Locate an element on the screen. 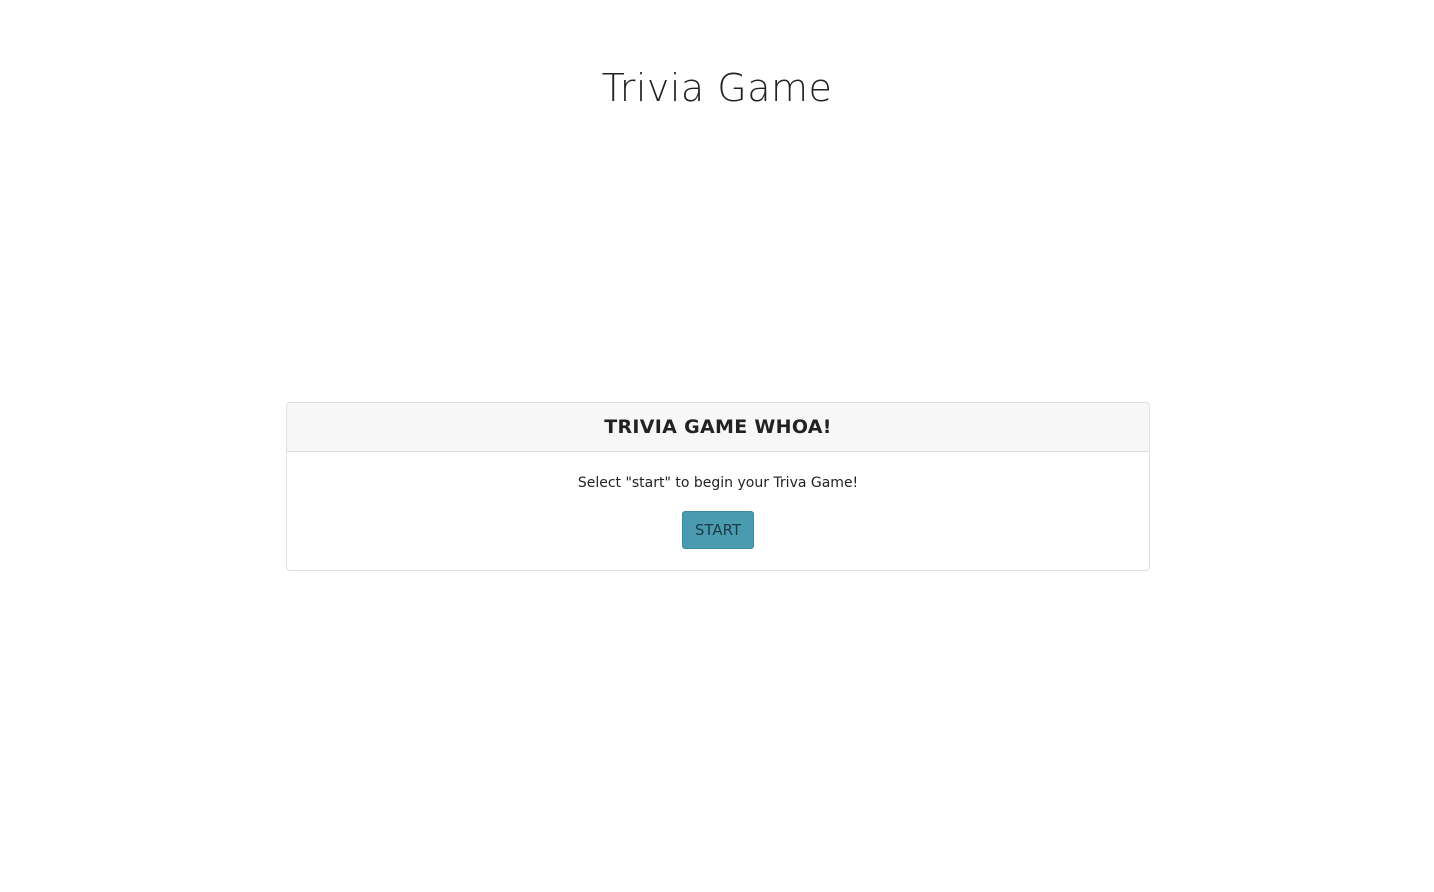 The height and width of the screenshot is (892, 1434). page-title: Trivia Game is located at coordinates (717, 88).